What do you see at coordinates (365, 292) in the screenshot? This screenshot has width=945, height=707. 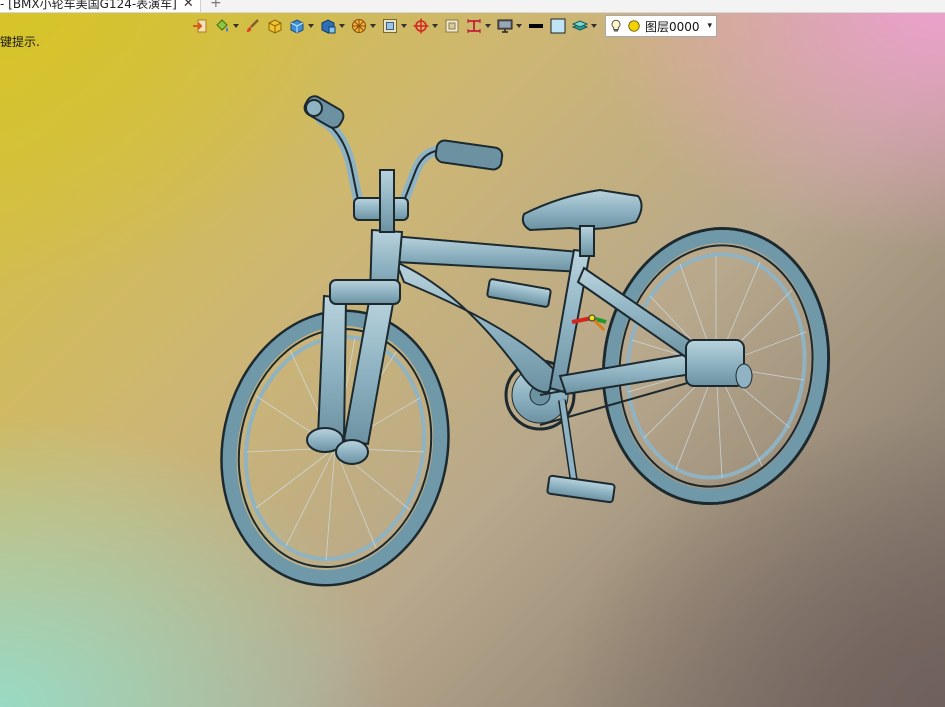 I see `fork-crown` at bounding box center [365, 292].